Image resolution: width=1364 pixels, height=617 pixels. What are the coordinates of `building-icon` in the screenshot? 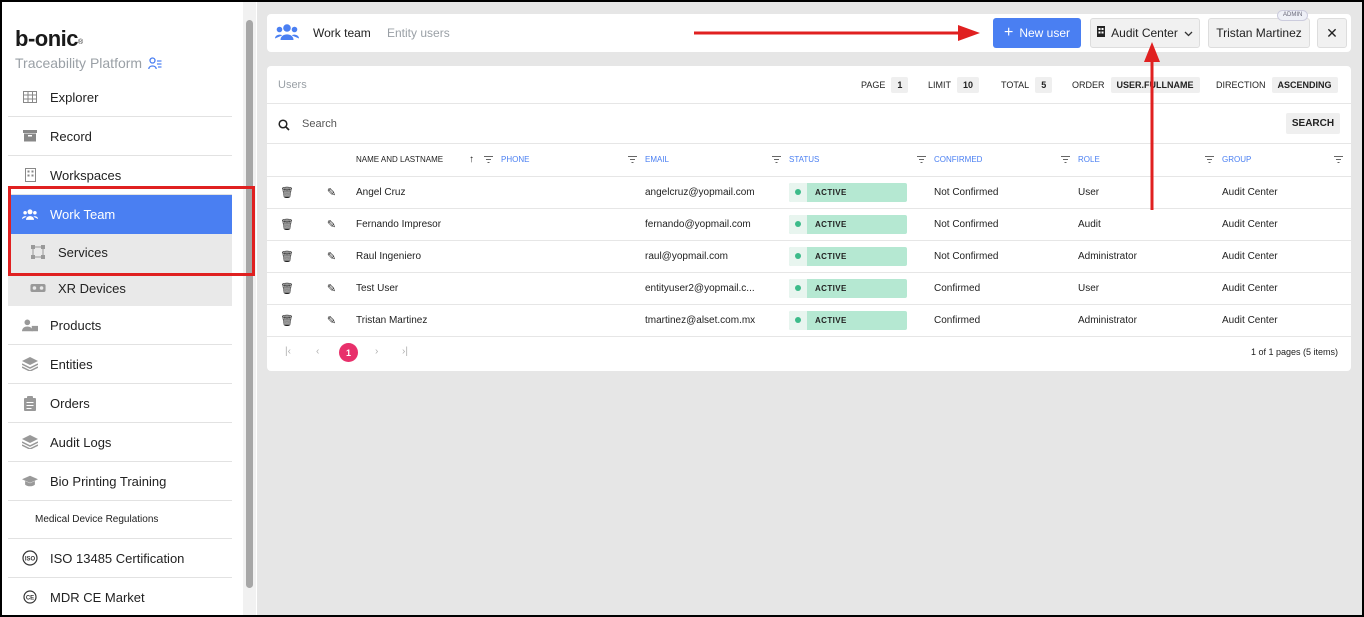 It's located at (1101, 33).